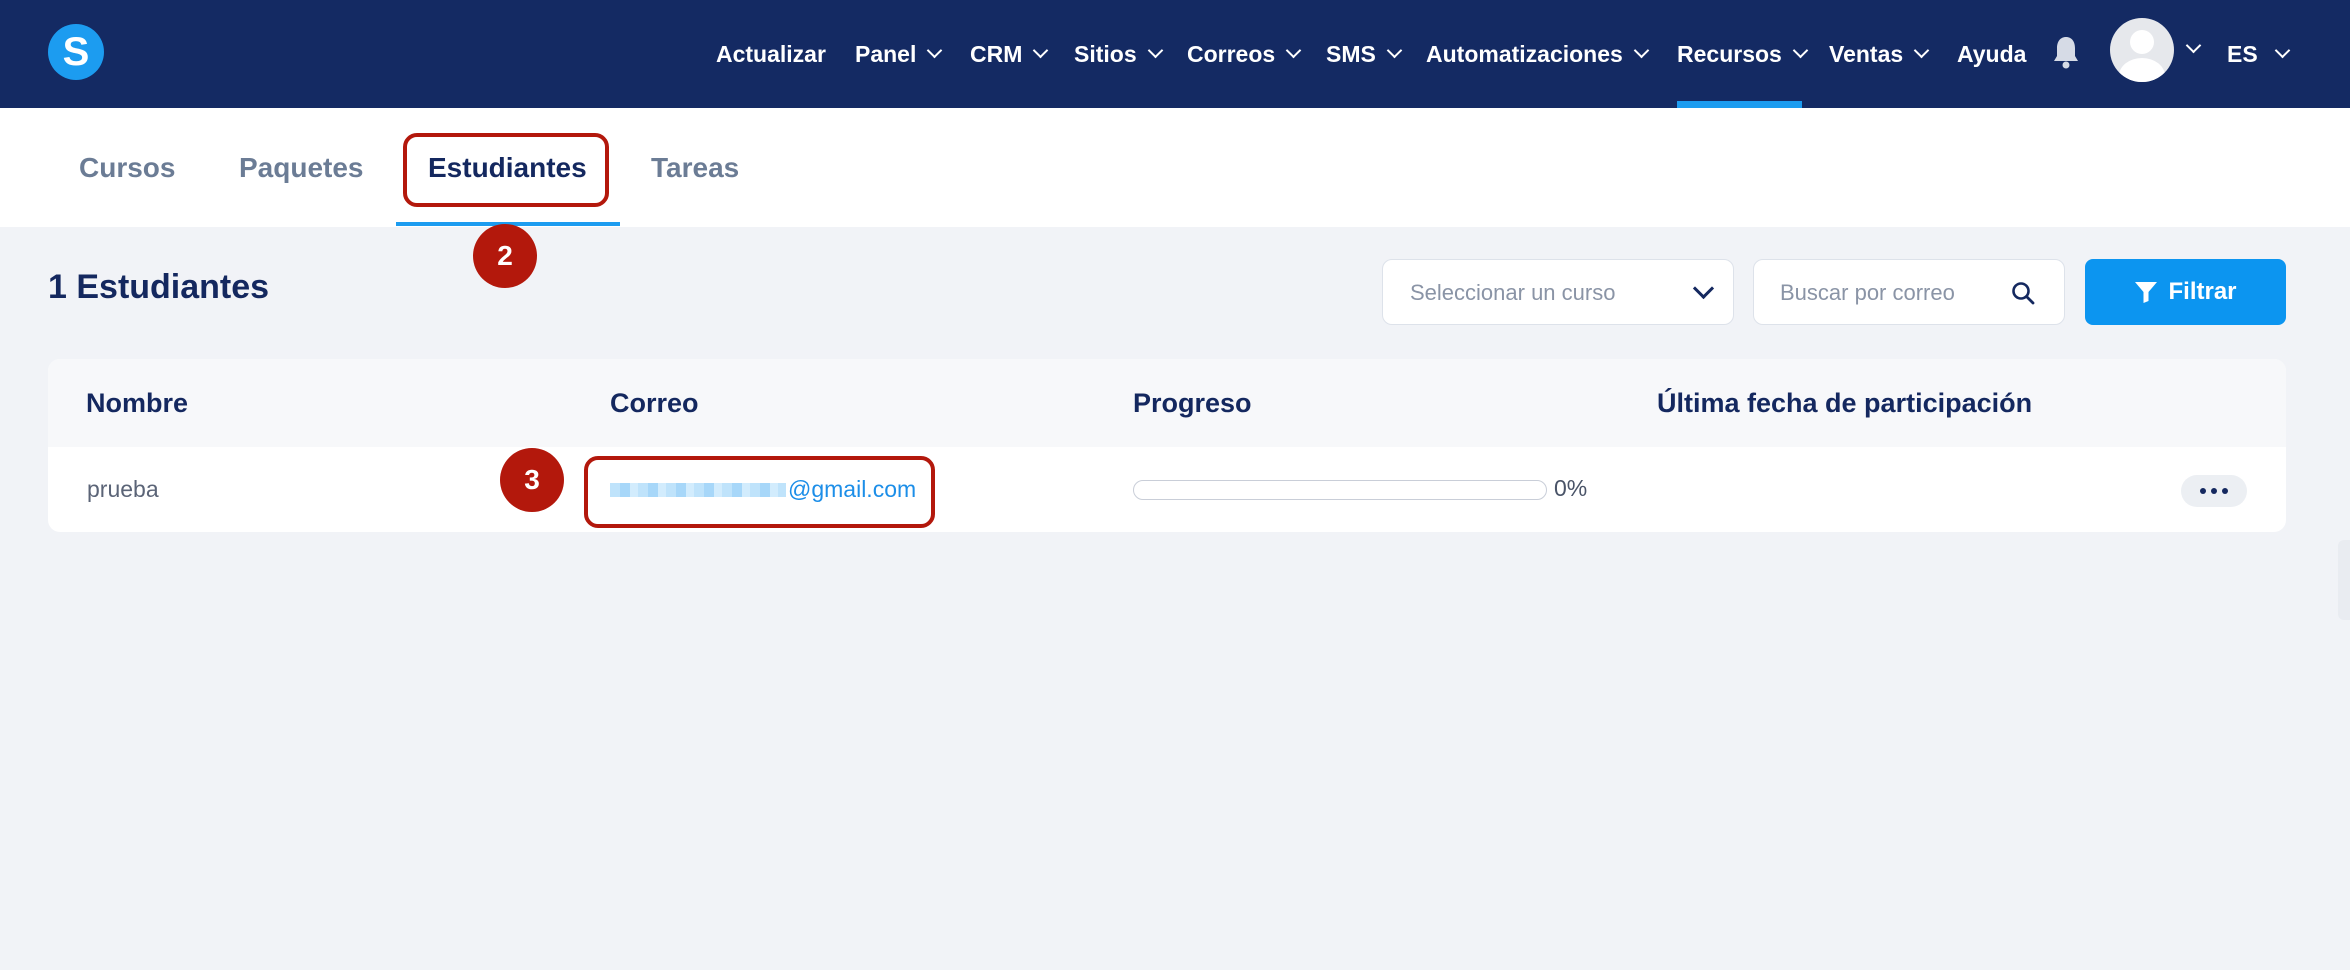 The image size is (2350, 970). What do you see at coordinates (1845, 402) in the screenshot?
I see `column-header-ultima-fecha: Última fecha de participación` at bounding box center [1845, 402].